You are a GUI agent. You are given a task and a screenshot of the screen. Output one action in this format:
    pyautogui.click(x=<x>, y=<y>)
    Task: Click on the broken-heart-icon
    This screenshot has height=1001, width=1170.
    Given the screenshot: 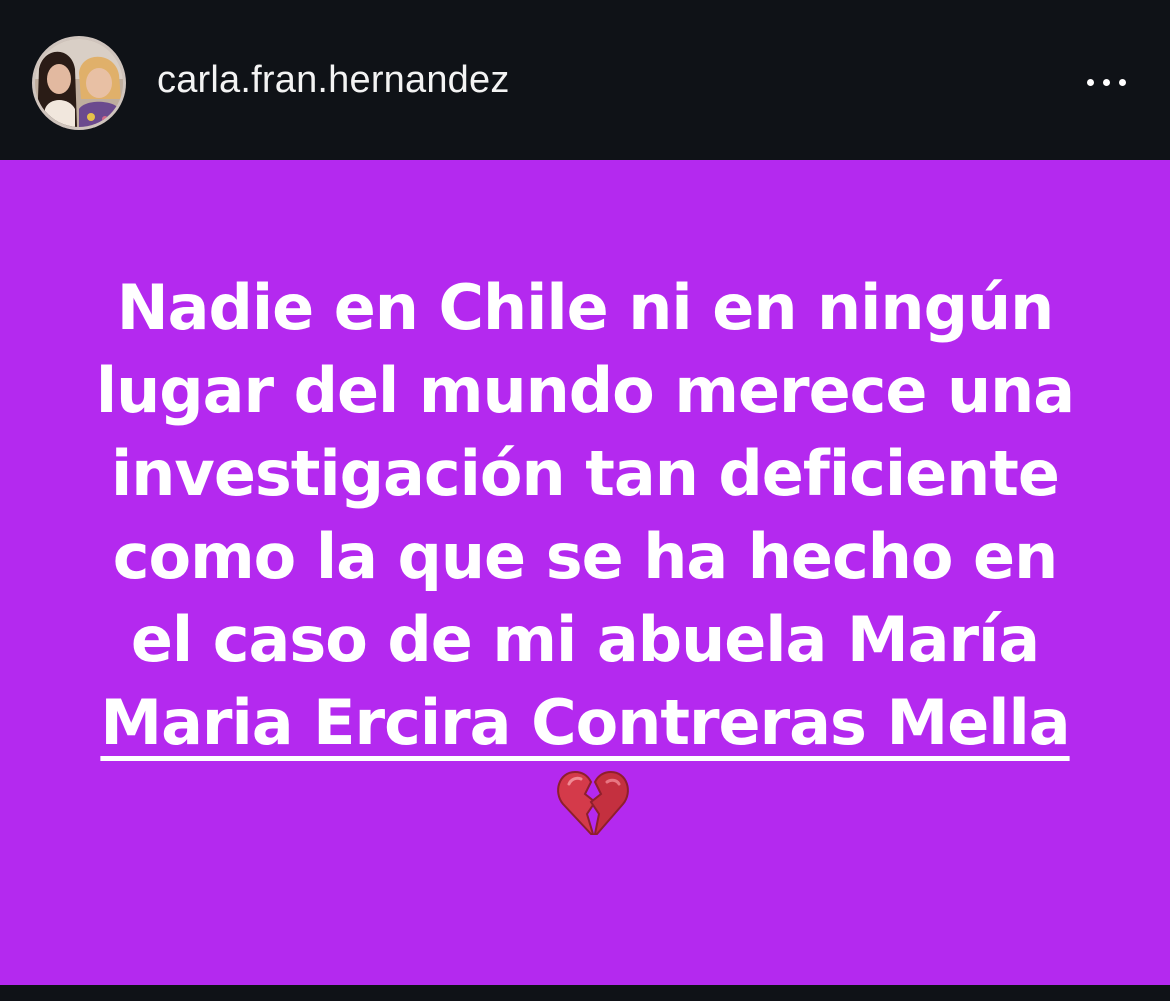 What is the action you would take?
    pyautogui.click(x=593, y=802)
    